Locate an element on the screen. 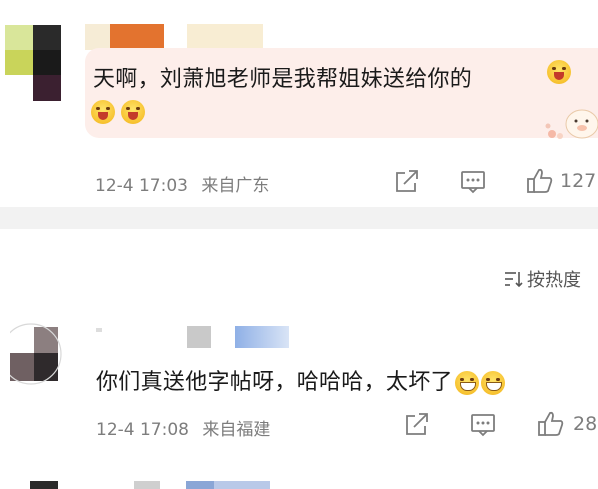 Image resolution: width=598 pixels, height=489 pixels. next-comment-preview is located at coordinates (310, 485).